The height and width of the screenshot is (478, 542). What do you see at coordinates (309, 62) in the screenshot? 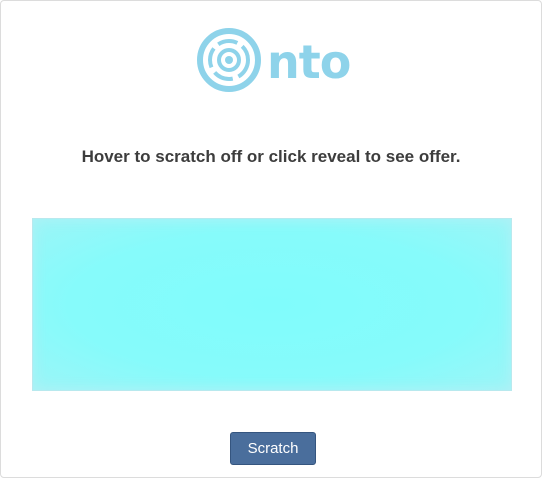
I see `logo-text: nto` at bounding box center [309, 62].